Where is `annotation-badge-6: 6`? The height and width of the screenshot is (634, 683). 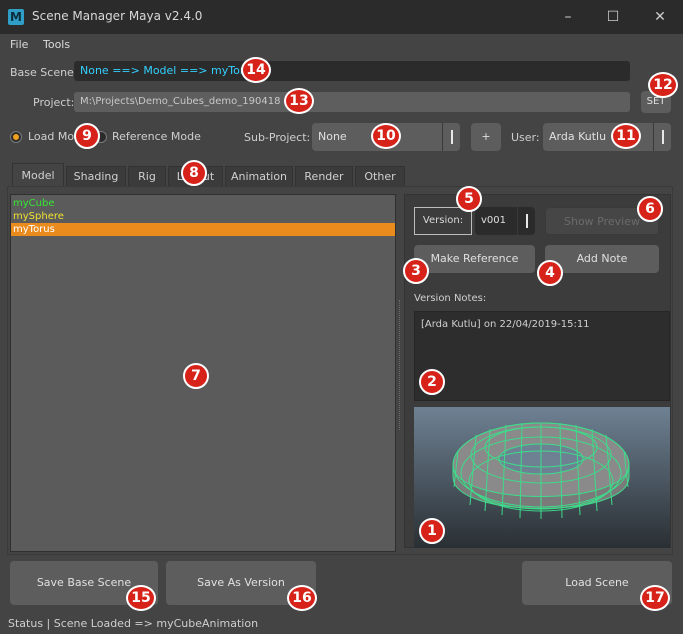
annotation-badge-6: 6 is located at coordinates (650, 209).